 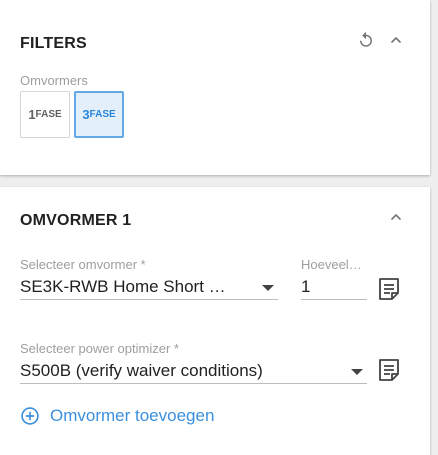 I want to click on add-inverter-button: Omvormer toevoegen, so click(x=117, y=416).